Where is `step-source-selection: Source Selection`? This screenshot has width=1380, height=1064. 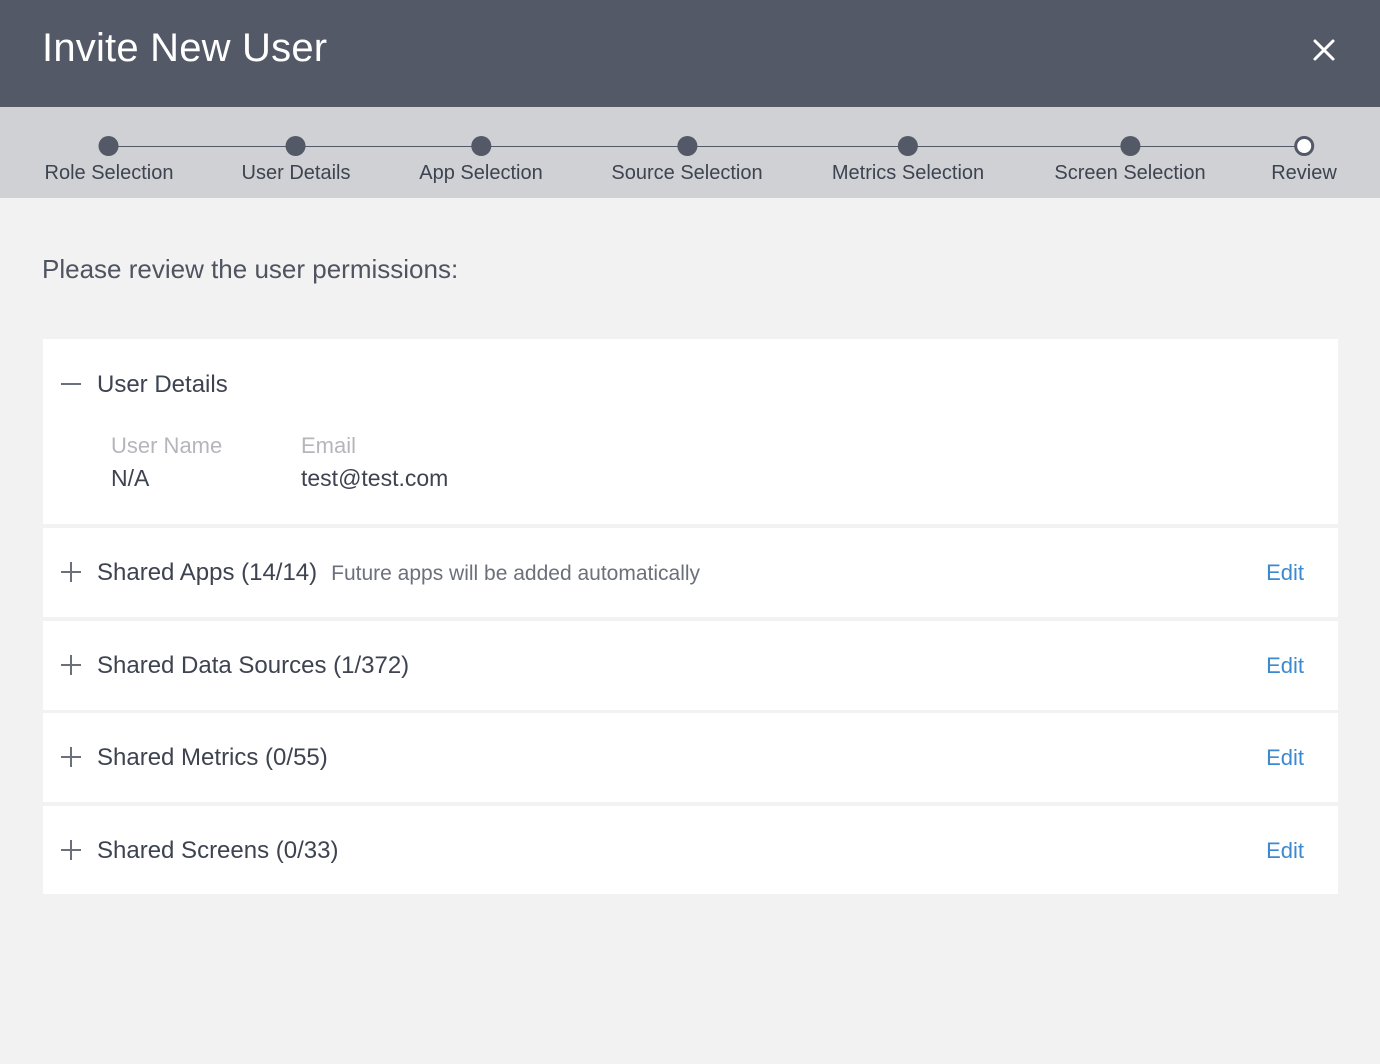
step-source-selection: Source Selection is located at coordinates (687, 152).